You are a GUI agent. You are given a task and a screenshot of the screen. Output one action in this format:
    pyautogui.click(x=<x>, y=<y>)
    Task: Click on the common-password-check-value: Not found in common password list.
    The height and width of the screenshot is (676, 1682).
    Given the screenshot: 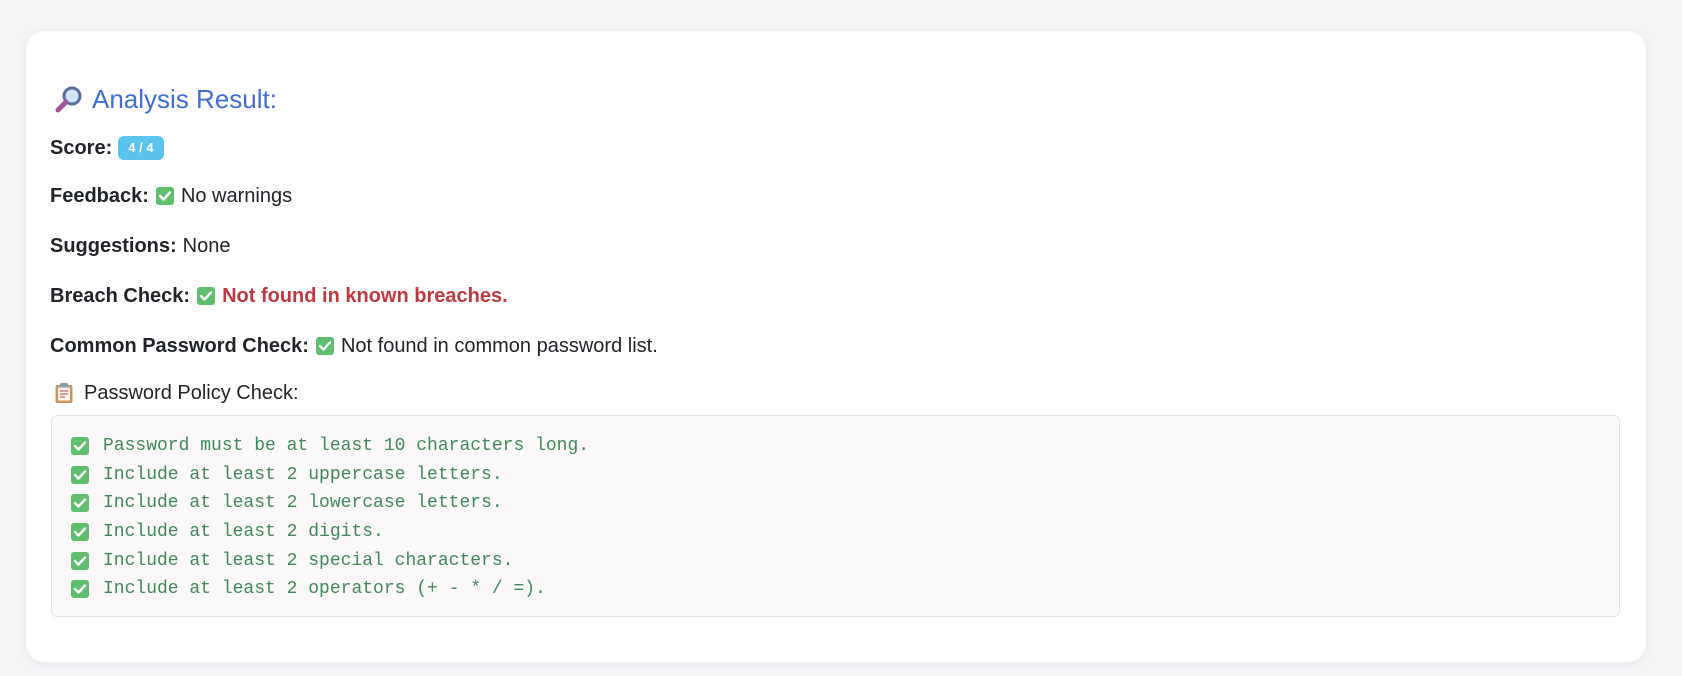 What is the action you would take?
    pyautogui.click(x=499, y=346)
    